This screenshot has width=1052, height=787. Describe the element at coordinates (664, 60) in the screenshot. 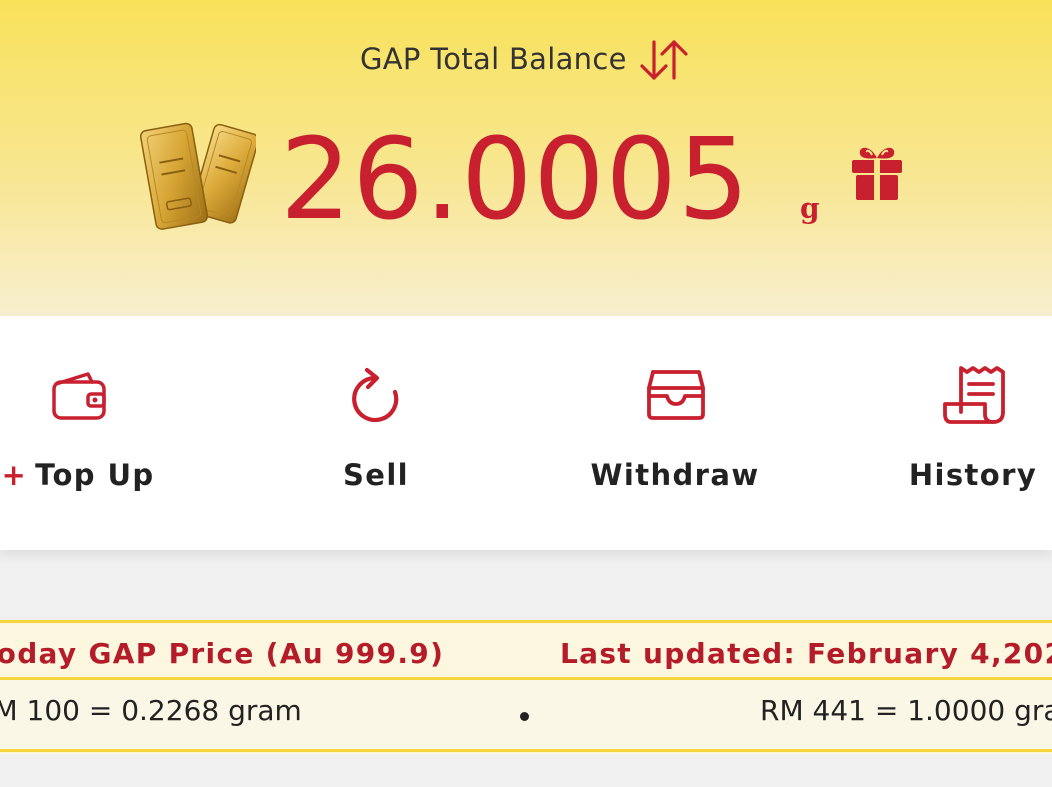

I see `swap-arrows-icon` at that location.